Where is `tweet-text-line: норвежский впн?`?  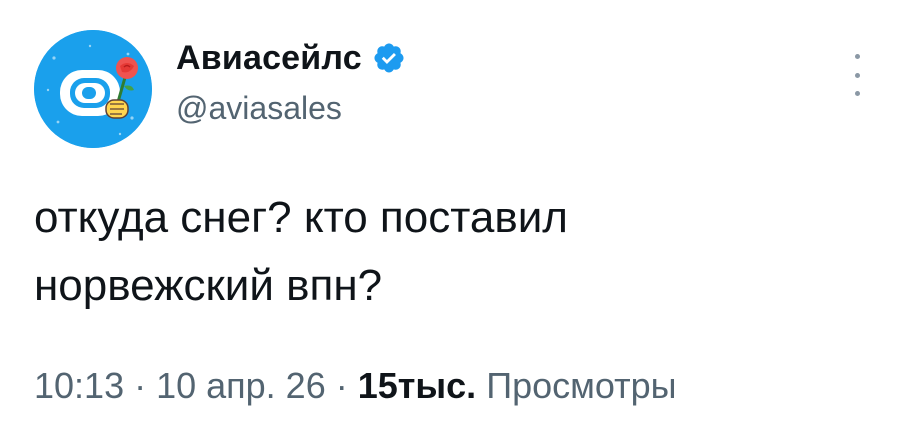
tweet-text-line: норвежский впн? is located at coordinates (208, 285).